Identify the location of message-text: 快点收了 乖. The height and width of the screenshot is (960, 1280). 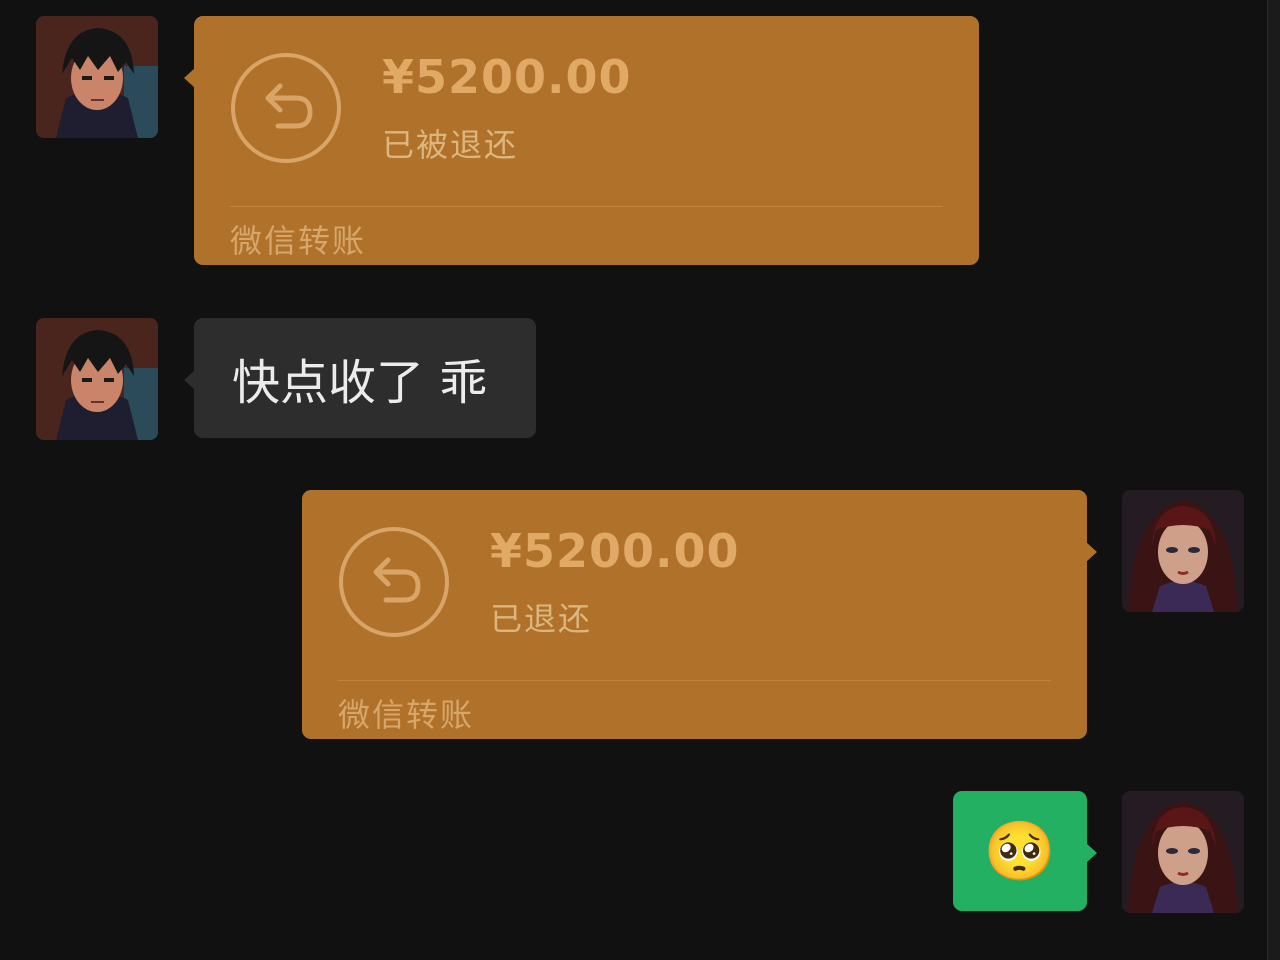
(360, 383).